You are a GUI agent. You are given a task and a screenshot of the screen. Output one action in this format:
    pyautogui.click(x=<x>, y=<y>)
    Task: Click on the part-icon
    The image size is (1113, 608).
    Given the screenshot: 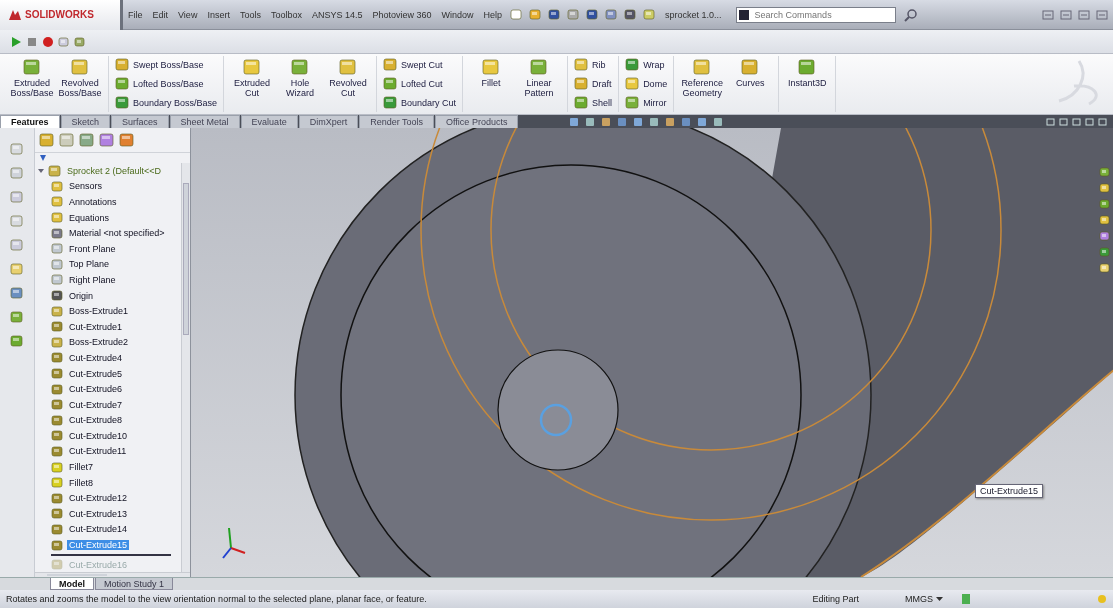 What is the action you would take?
    pyautogui.click(x=55, y=170)
    